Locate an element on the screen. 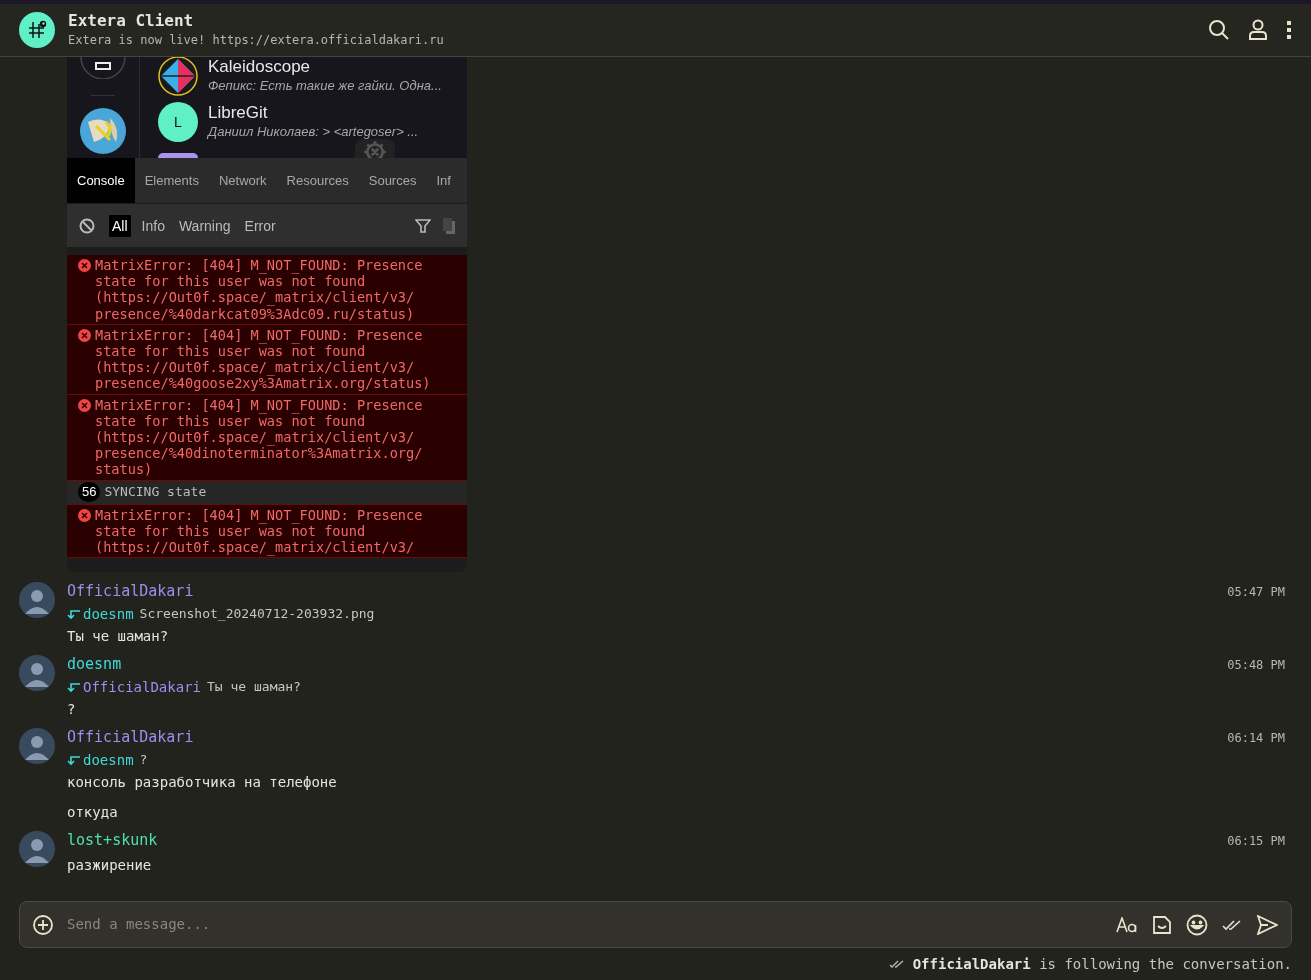 The width and height of the screenshot is (1311, 980). message-time: 06:15 PM is located at coordinates (1256, 841).